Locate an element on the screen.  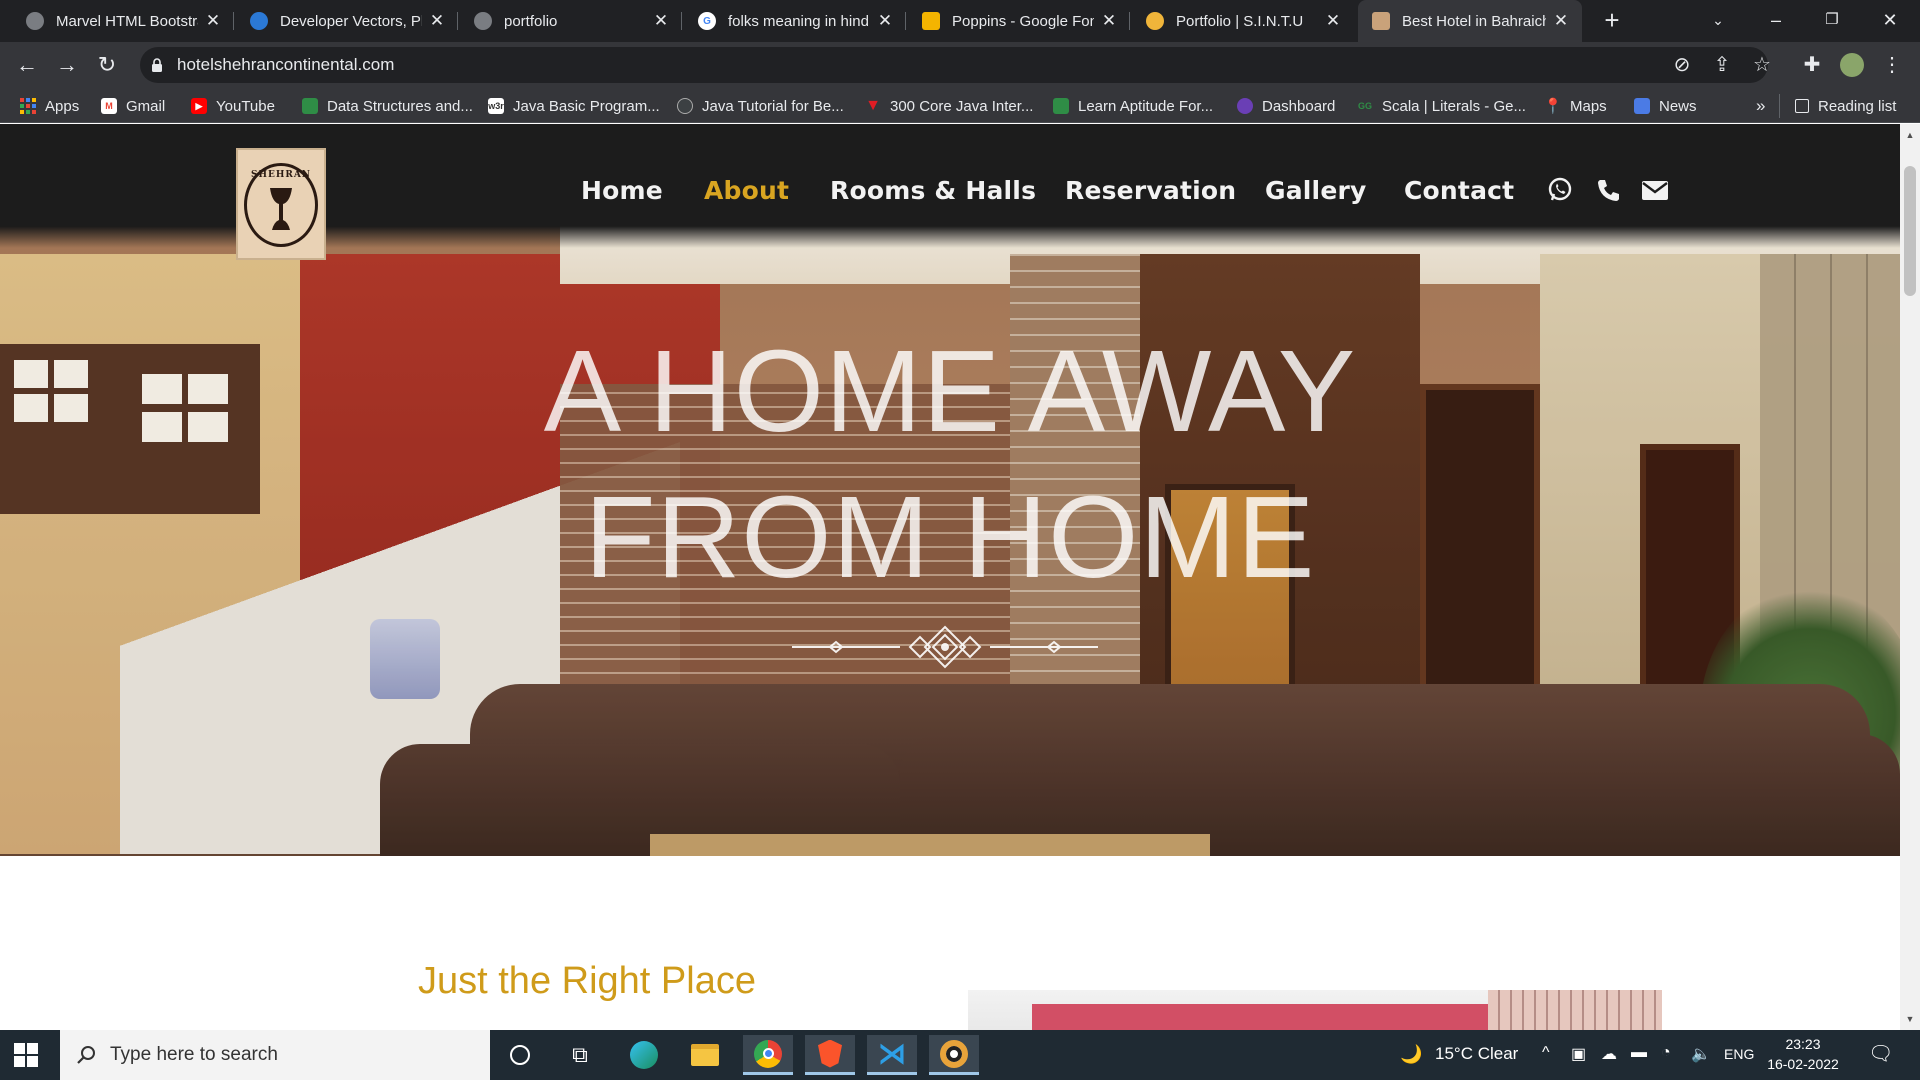
menu-icon: ⋮ is located at coordinates (1892, 65).